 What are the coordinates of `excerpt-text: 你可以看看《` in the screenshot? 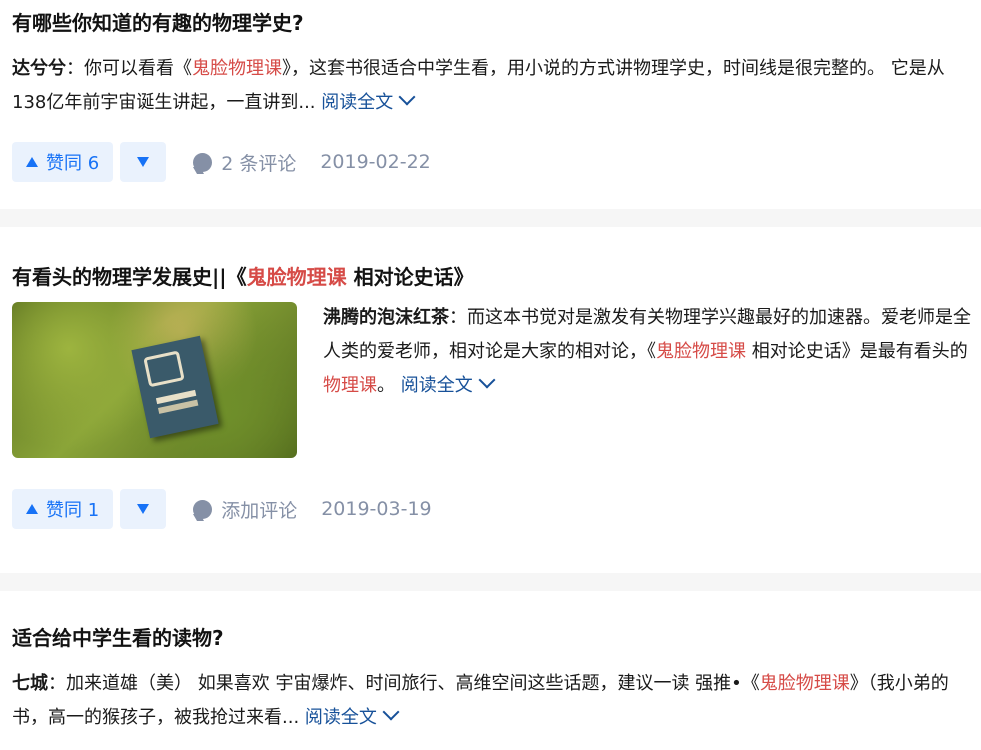 It's located at (138, 68).